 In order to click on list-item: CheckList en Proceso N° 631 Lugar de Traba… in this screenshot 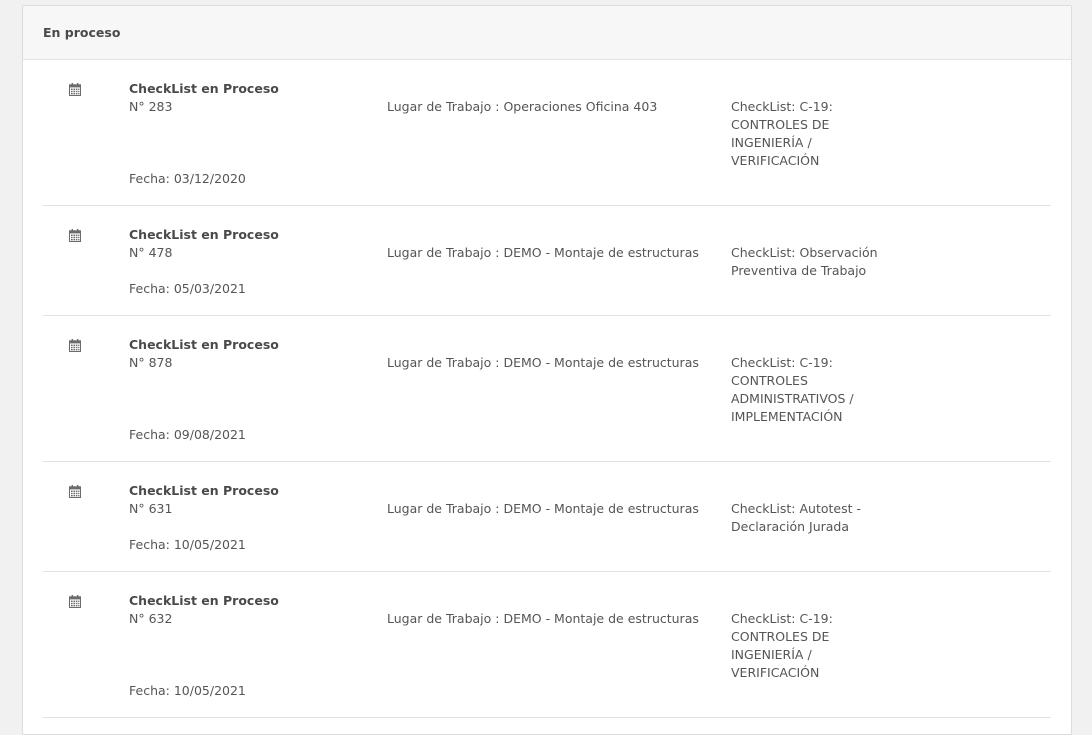, I will do `click(547, 517)`.